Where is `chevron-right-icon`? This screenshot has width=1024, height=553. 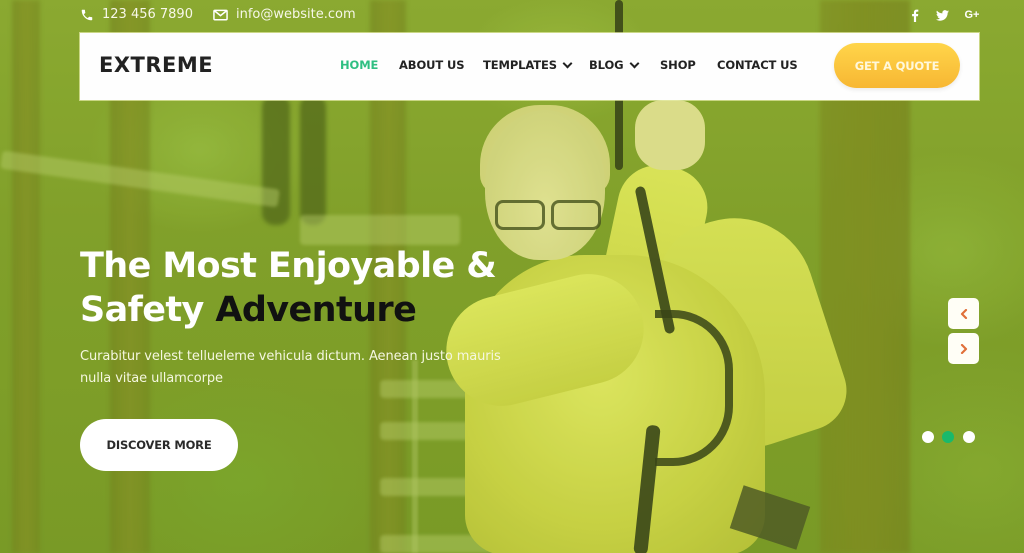
chevron-right-icon is located at coordinates (963, 348).